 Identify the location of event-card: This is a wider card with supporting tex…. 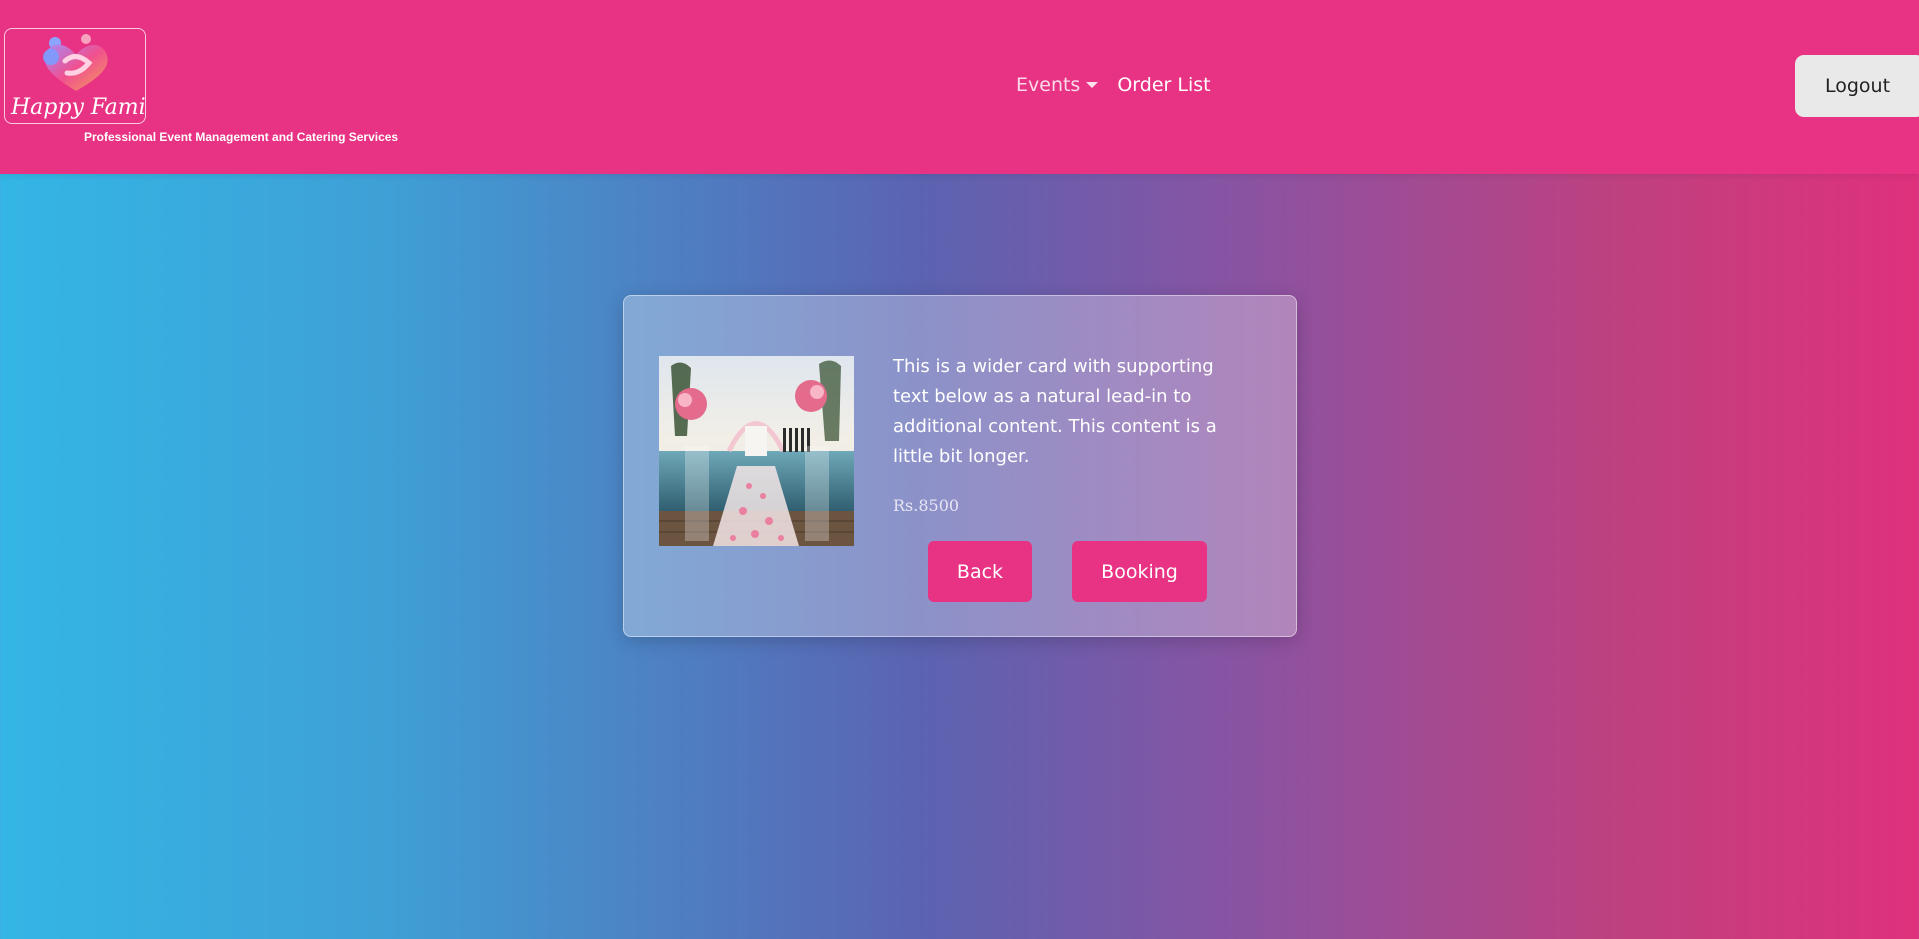
(960, 466).